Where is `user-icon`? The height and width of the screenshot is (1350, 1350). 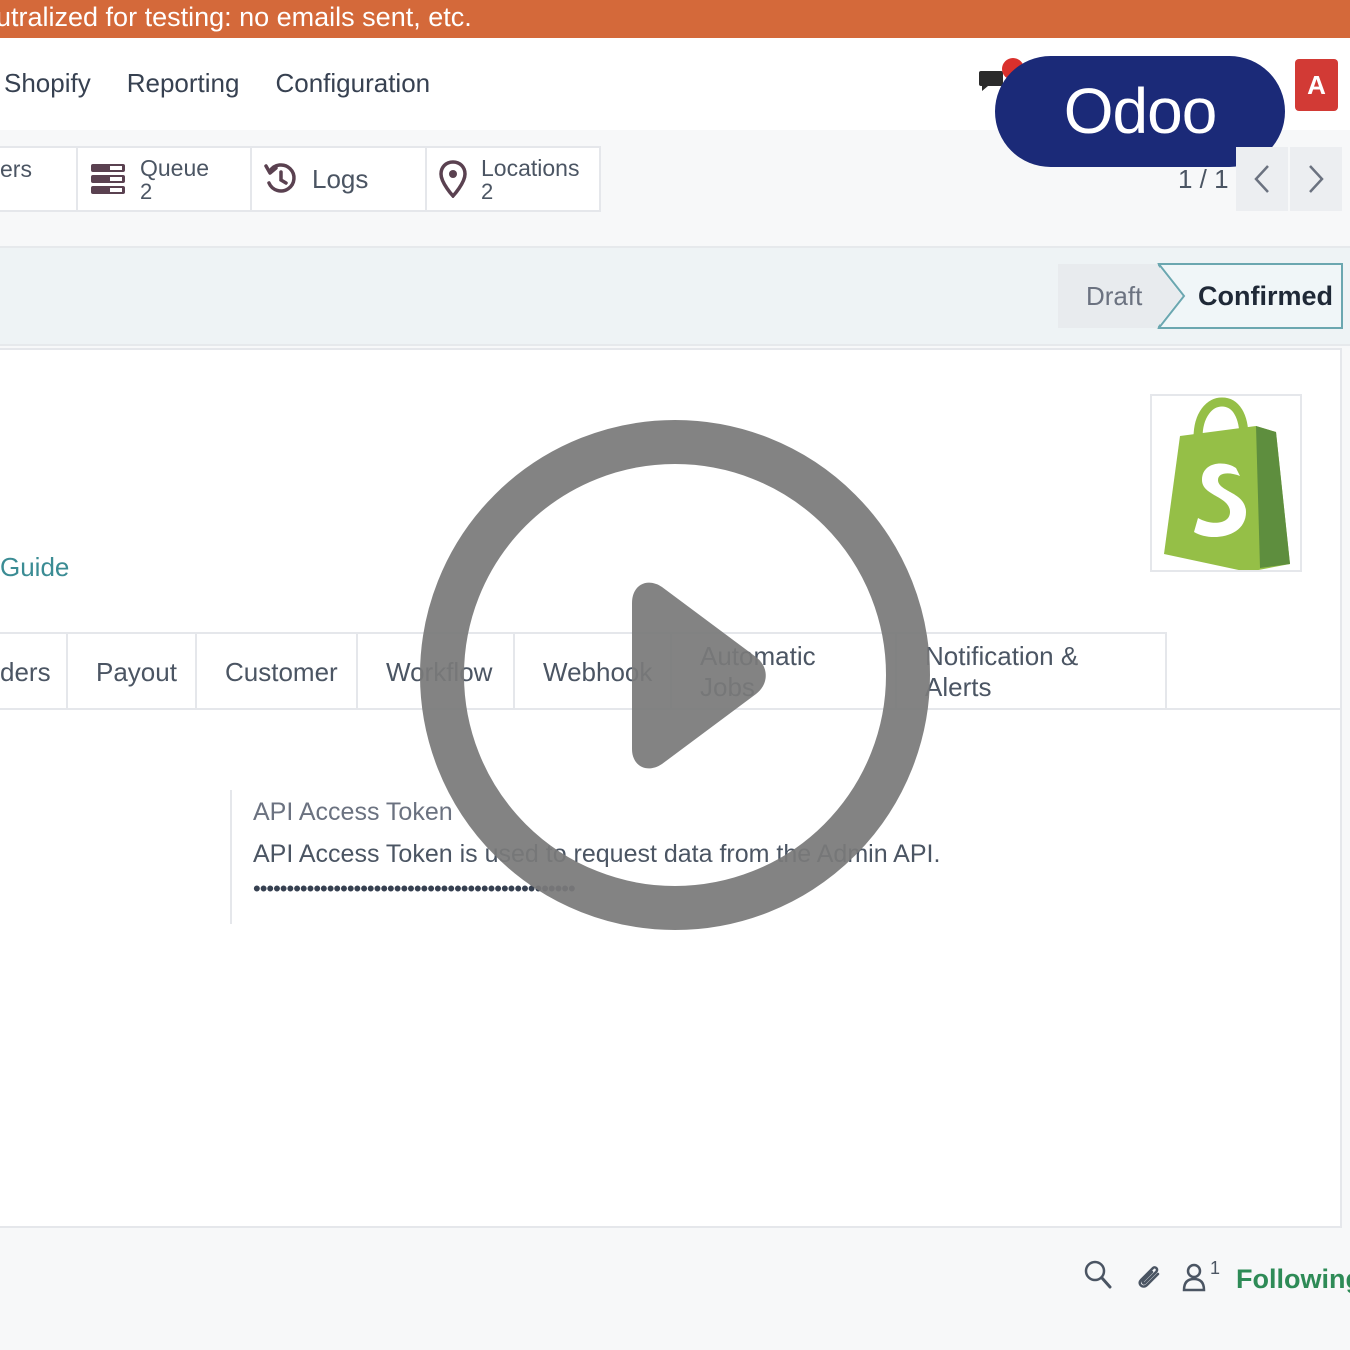
user-icon is located at coordinates (1194, 1277).